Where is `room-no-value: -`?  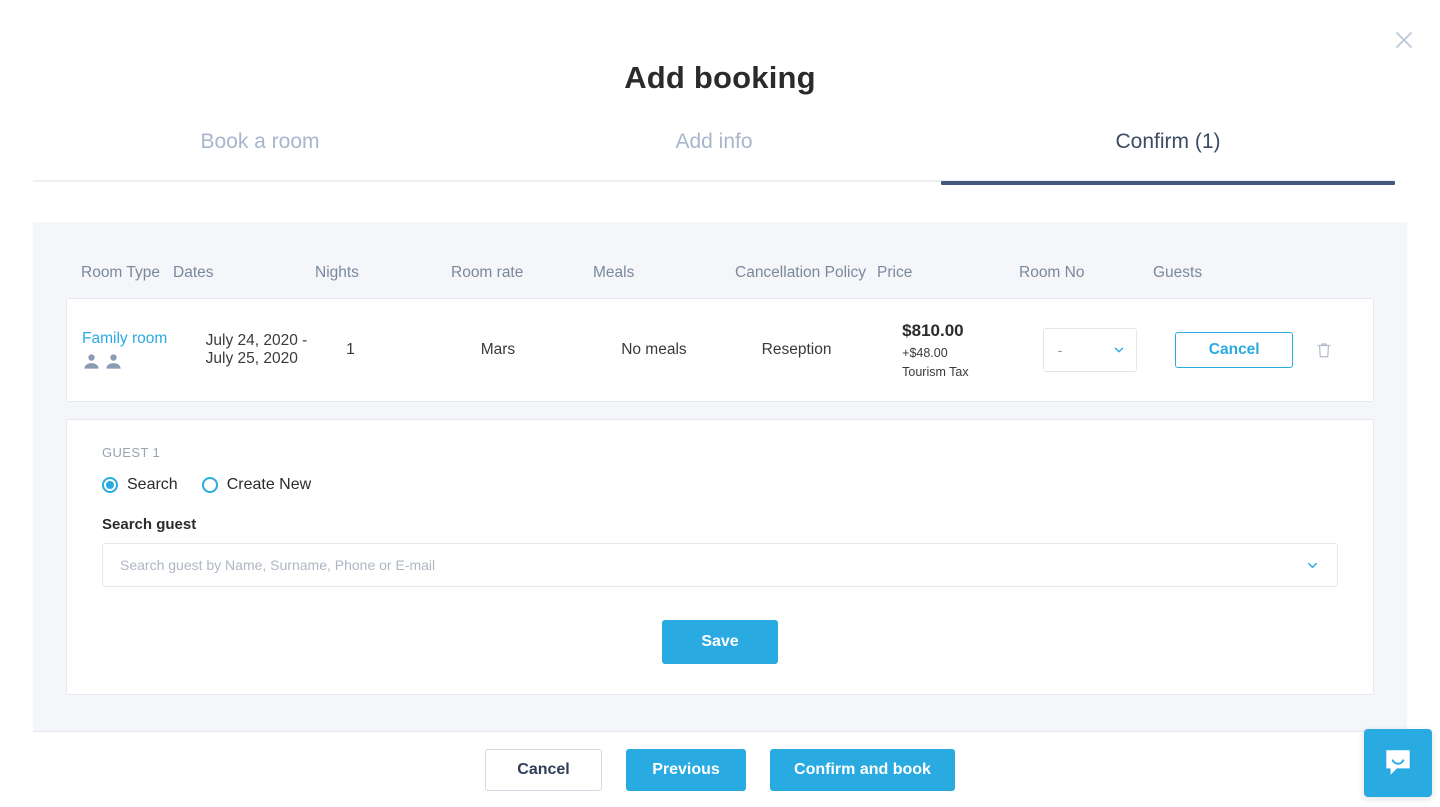 room-no-value: - is located at coordinates (1060, 350).